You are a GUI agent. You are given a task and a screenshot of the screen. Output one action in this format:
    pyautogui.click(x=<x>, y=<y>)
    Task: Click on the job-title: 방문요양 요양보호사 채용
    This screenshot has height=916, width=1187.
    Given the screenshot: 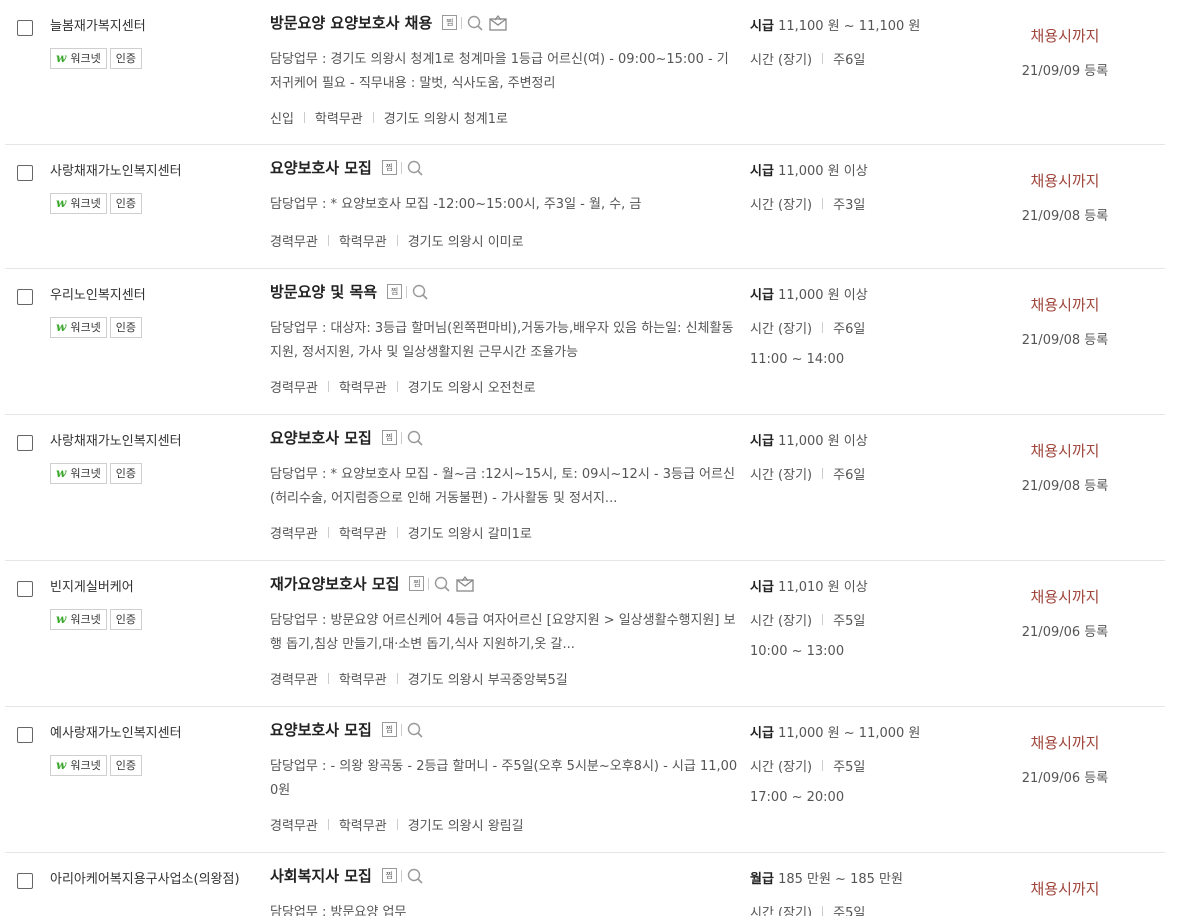 What is the action you would take?
    pyautogui.click(x=351, y=22)
    